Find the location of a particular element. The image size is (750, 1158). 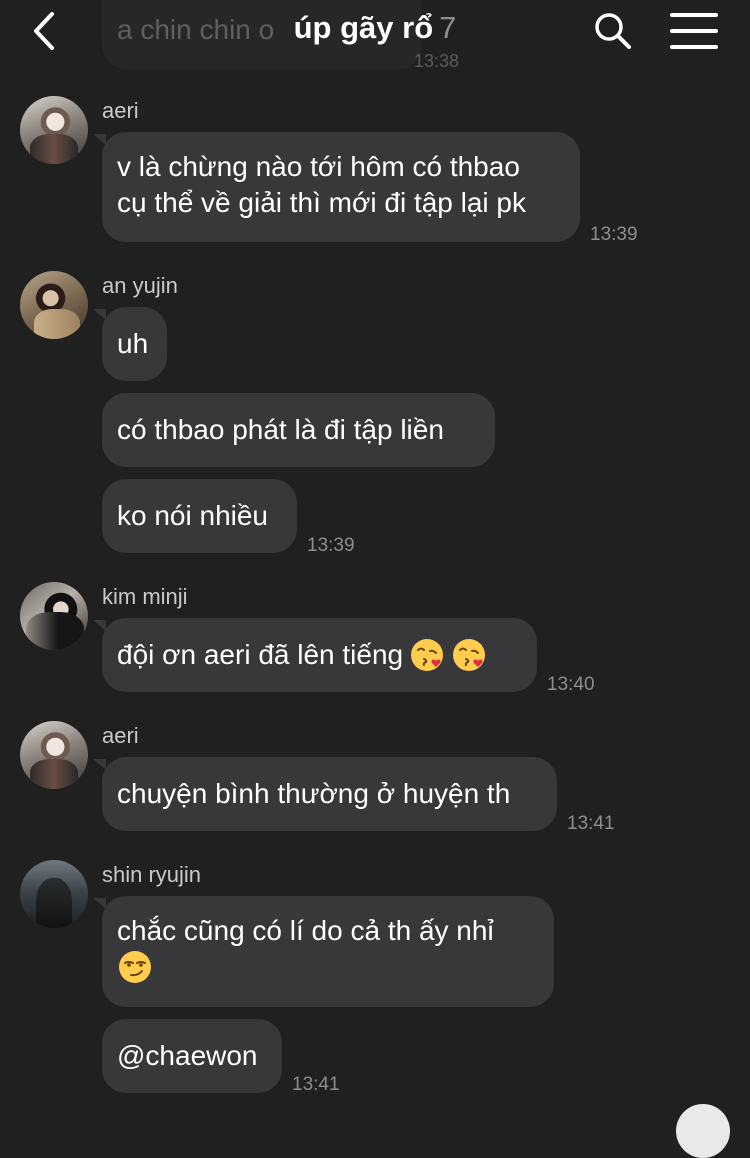

message-text: uh is located at coordinates (133, 343).